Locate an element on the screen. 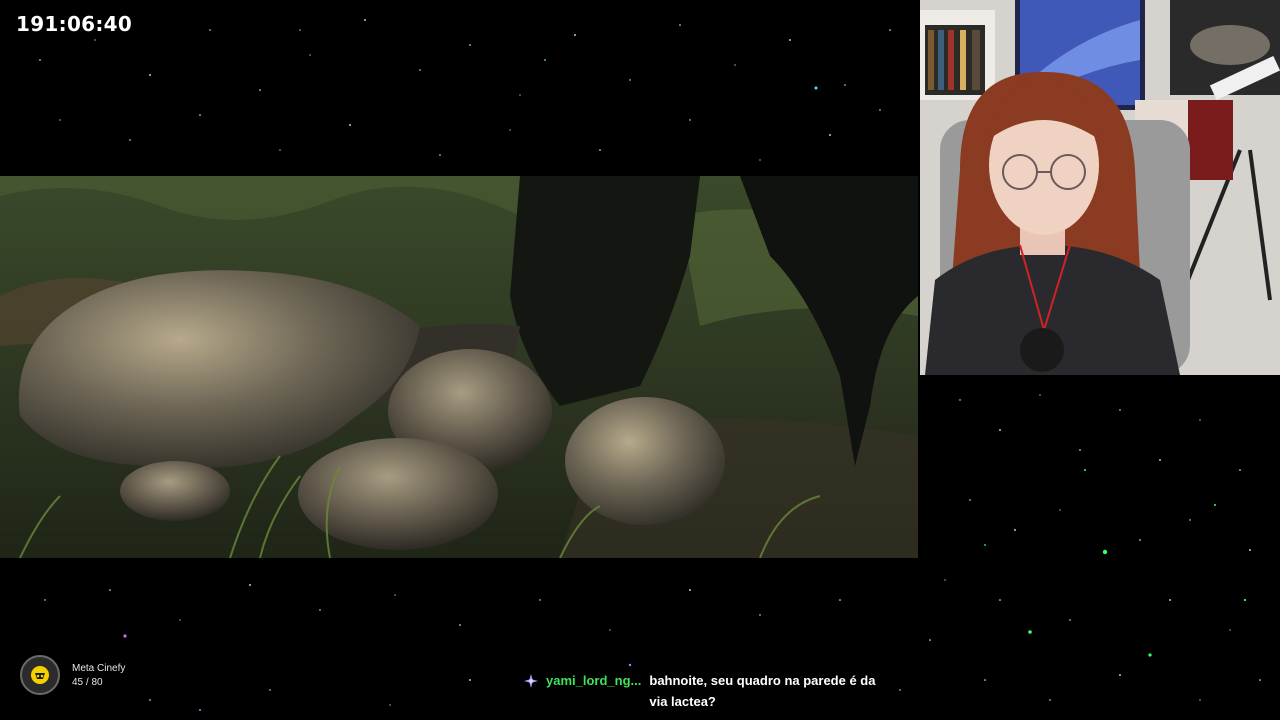 This screenshot has height=720, width=1280. stream-timer: 191:06:40 is located at coordinates (74, 24).